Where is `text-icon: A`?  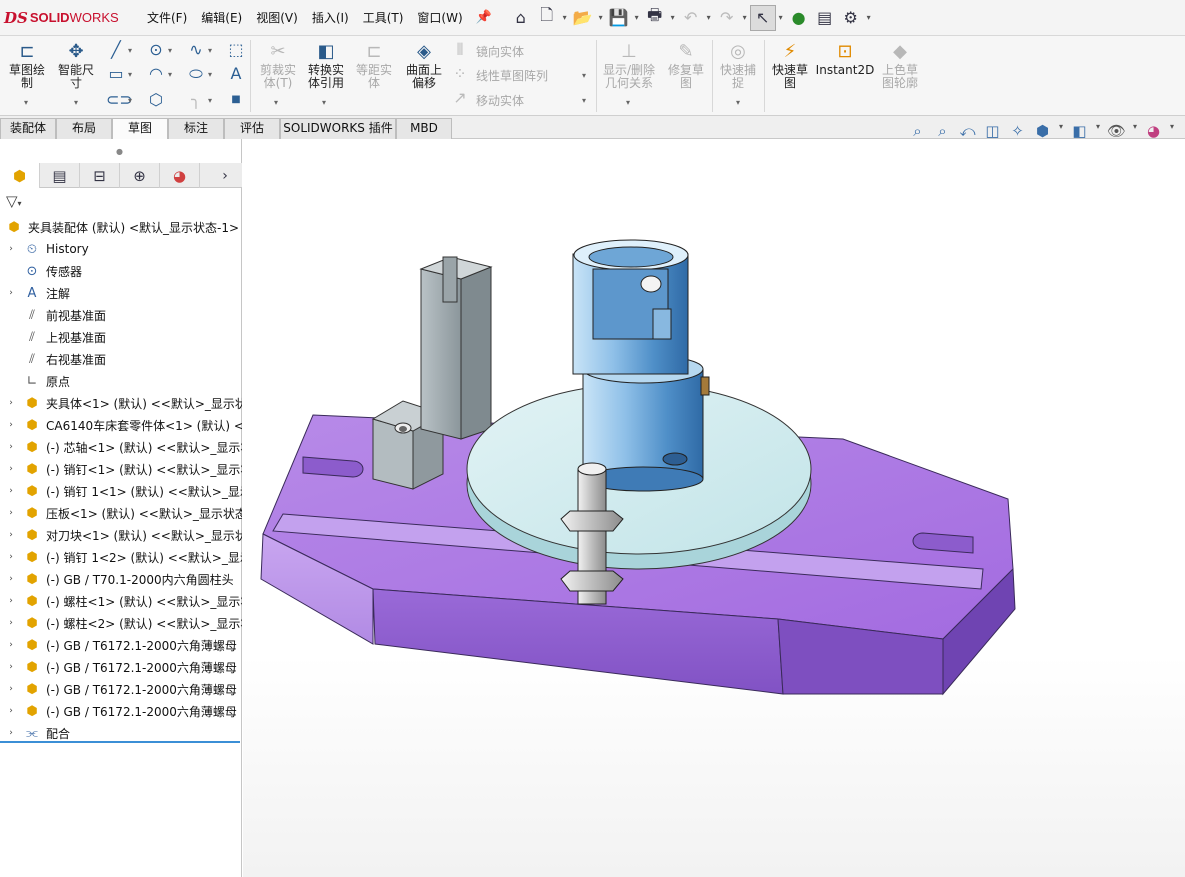
text-icon: A is located at coordinates (236, 74).